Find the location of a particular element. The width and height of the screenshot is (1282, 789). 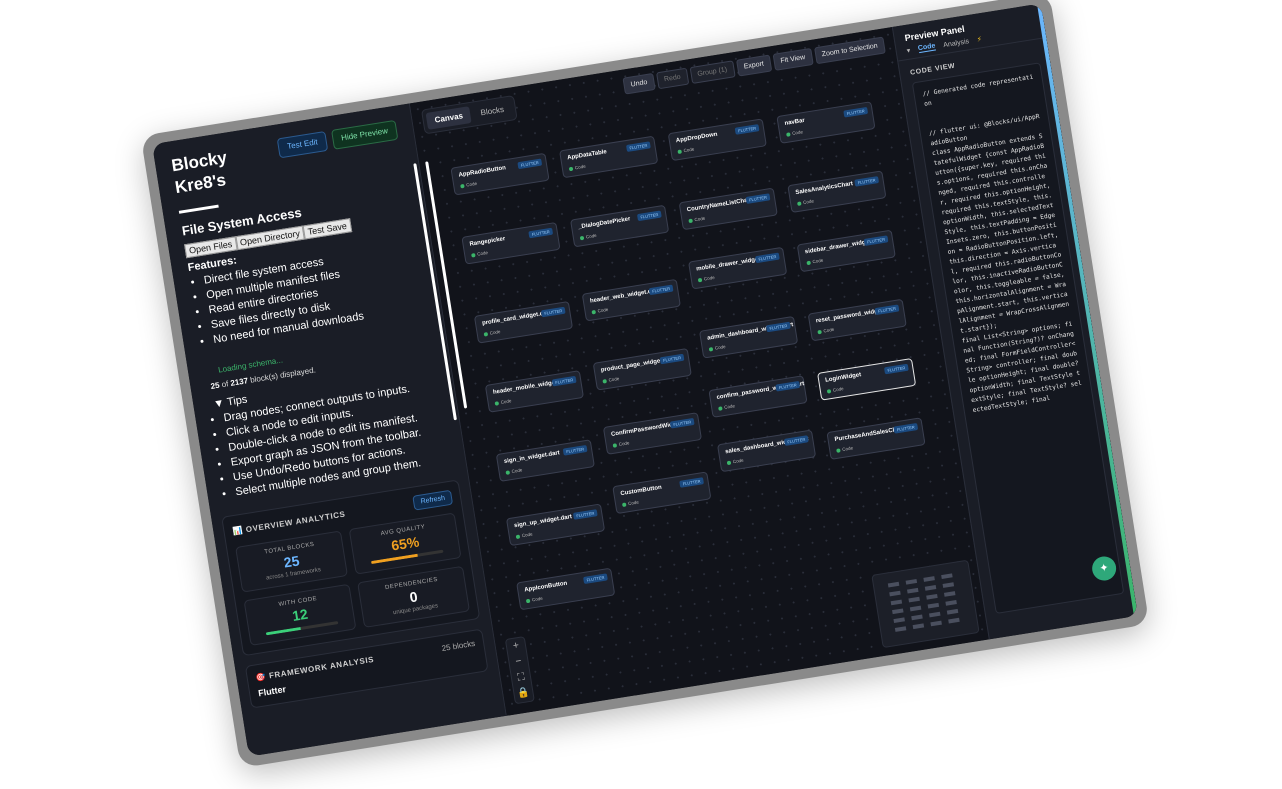

redo-button: Redo is located at coordinates (672, 78).